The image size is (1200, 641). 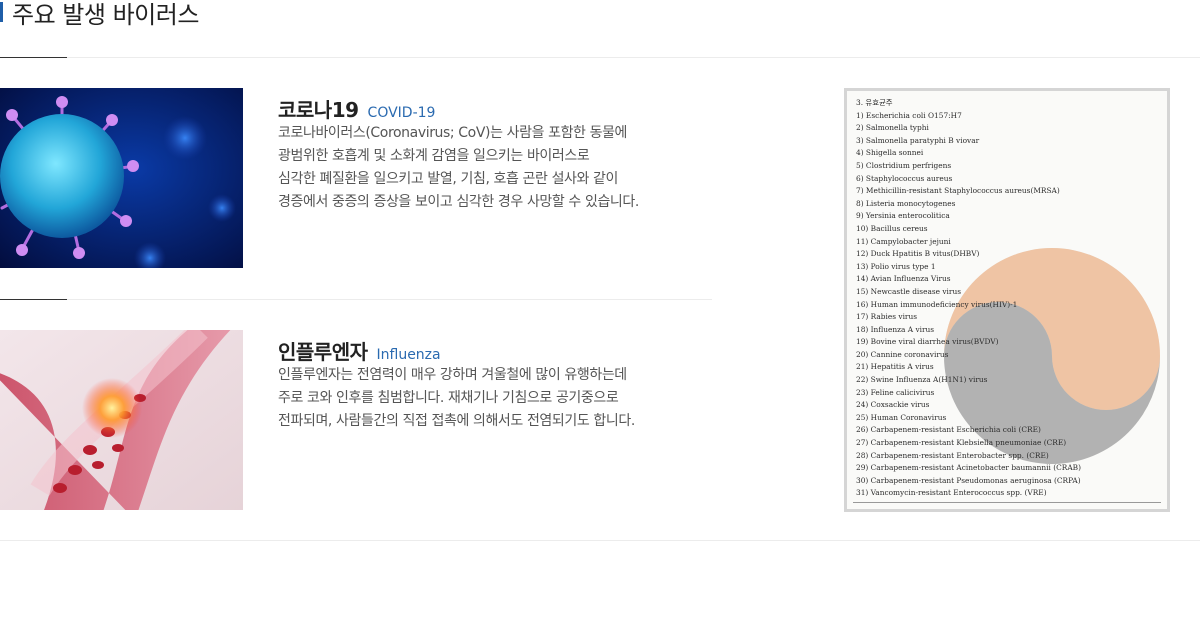 I want to click on document-item: 10) Bacillus cereus, so click(x=892, y=228).